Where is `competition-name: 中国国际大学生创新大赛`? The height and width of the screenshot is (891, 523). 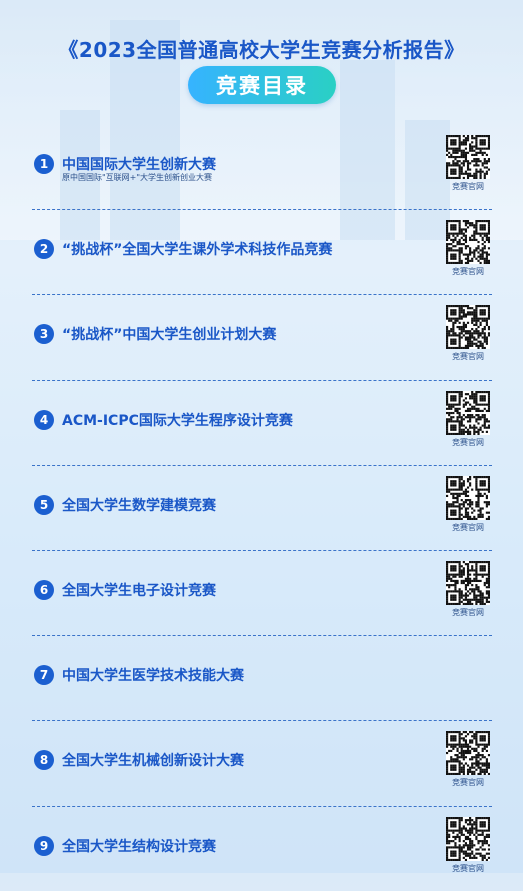 competition-name: 中国国际大学生创新大赛 is located at coordinates (139, 165).